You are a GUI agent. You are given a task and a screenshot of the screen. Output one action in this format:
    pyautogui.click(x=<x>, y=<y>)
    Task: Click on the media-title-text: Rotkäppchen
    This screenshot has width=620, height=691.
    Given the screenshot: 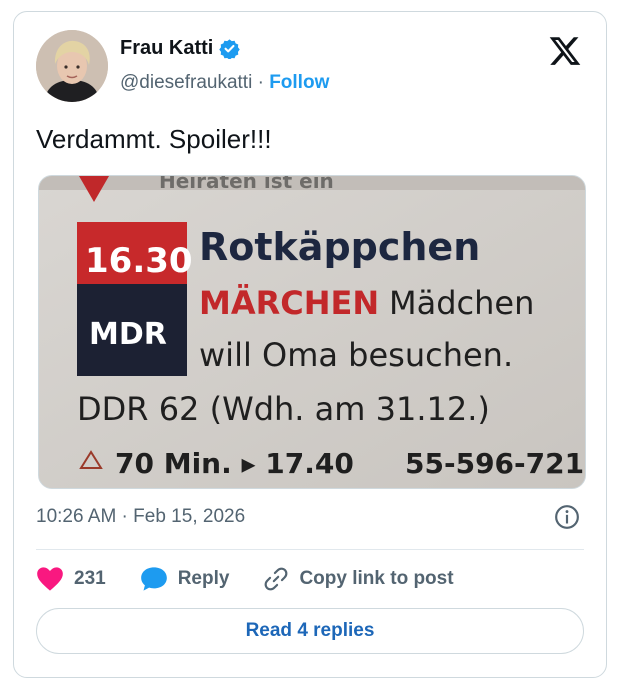 What is the action you would take?
    pyautogui.click(x=339, y=247)
    